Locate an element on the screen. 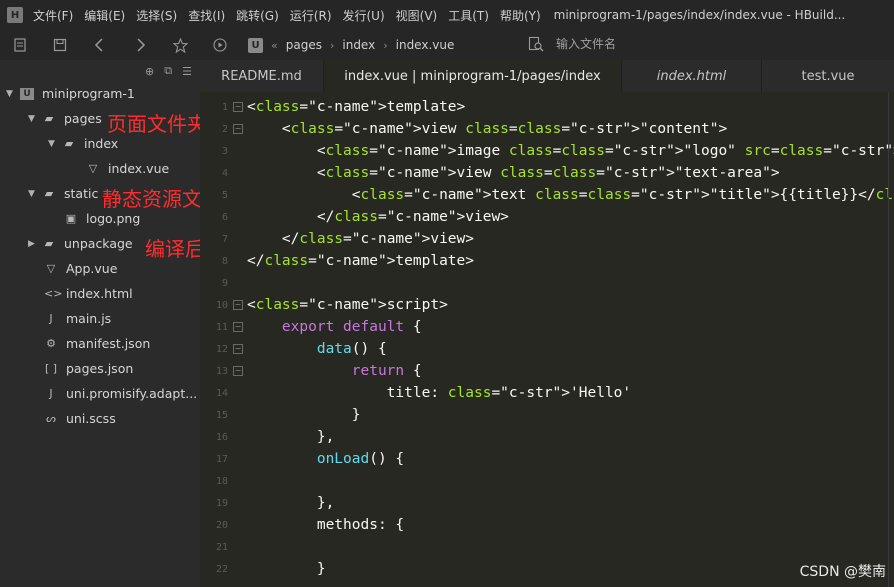 Image resolution: width=894 pixels, height=587 pixels. tree-item-manifest-json: ⚙ manifest.json is located at coordinates (97, 343).